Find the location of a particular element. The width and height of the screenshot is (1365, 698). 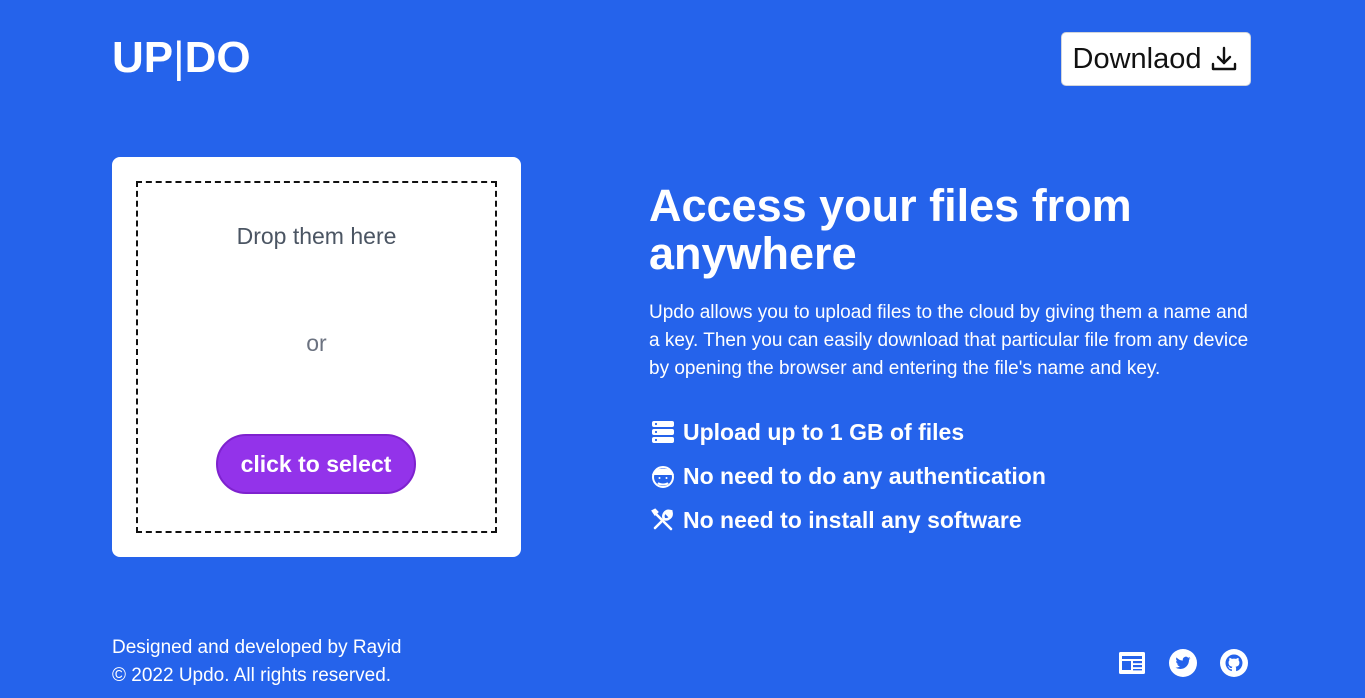

user-icon is located at coordinates (663, 476).